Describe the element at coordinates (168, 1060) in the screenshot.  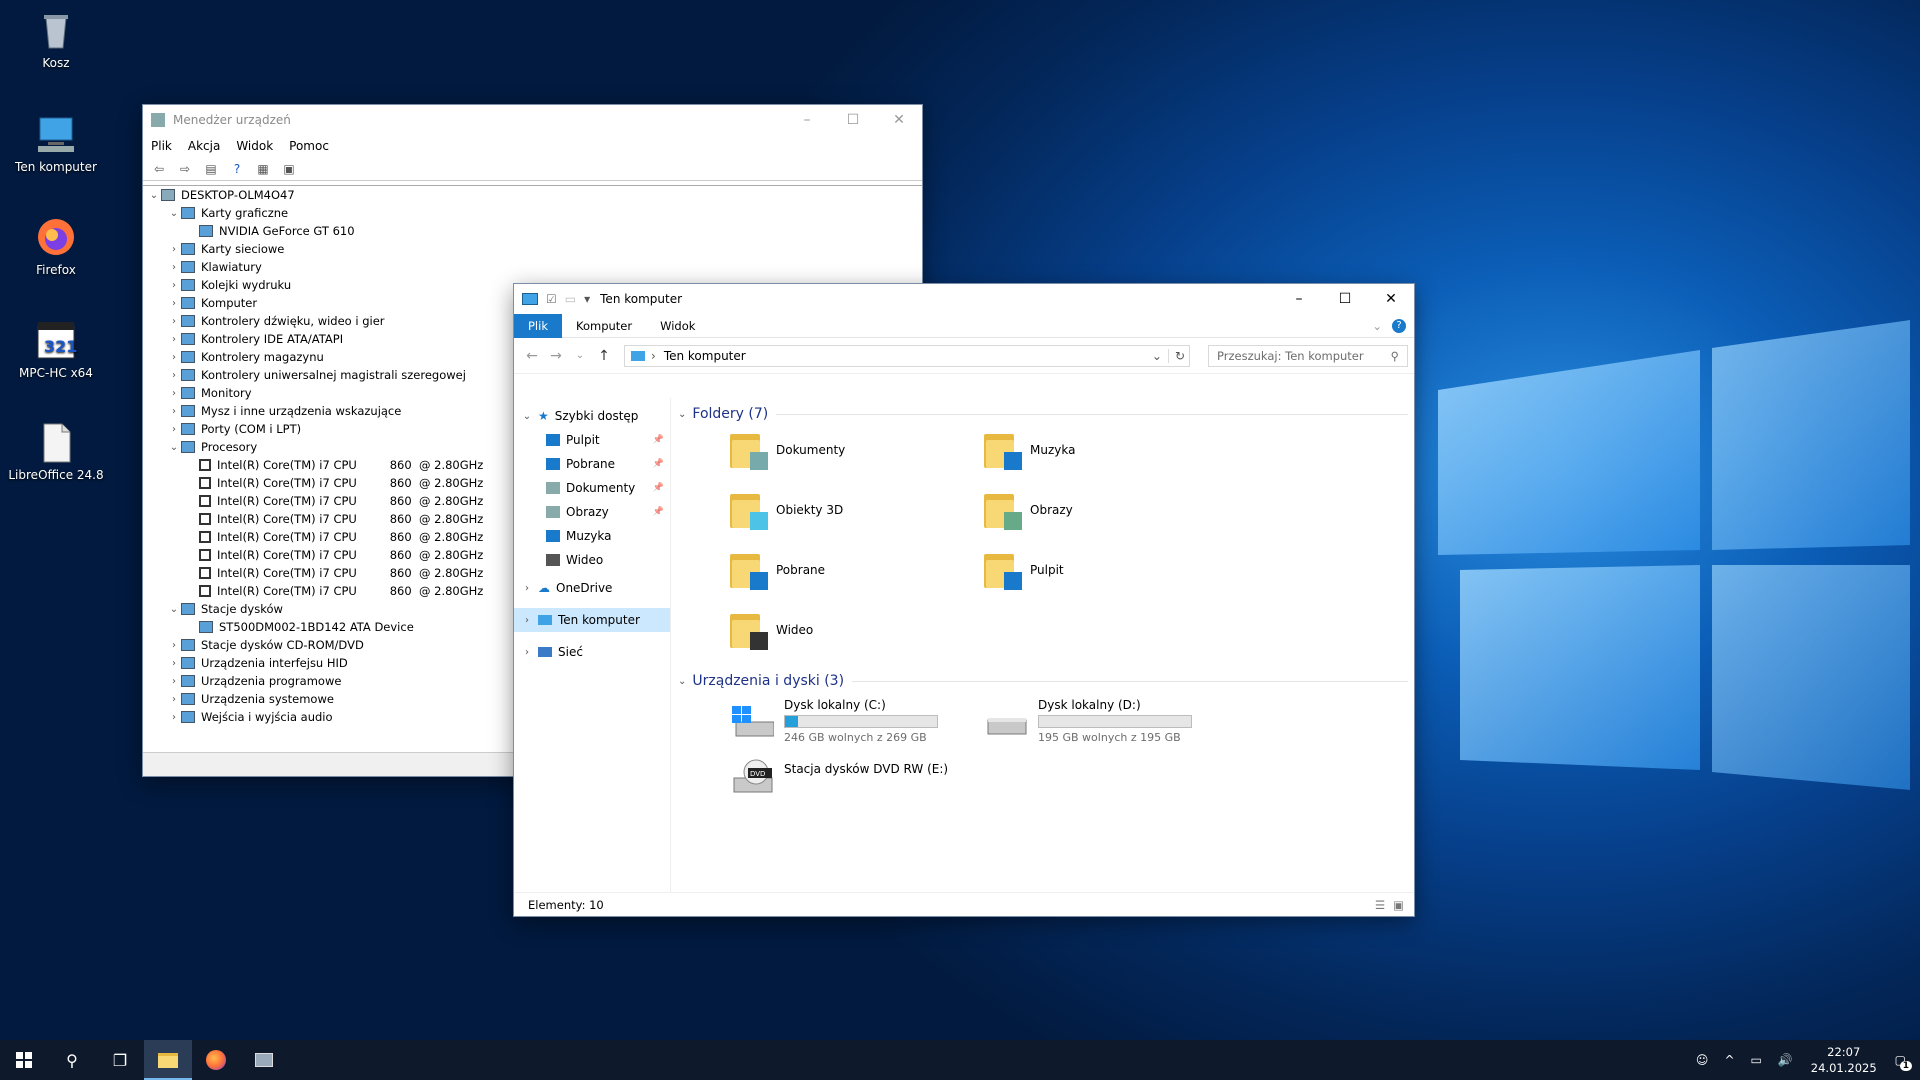
I see `taskbar-file-explorer` at that location.